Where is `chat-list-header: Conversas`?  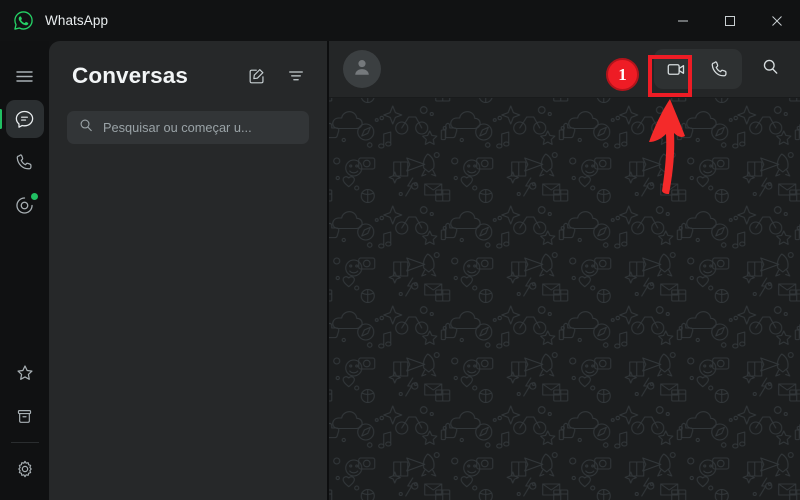 chat-list-header: Conversas is located at coordinates (188, 76).